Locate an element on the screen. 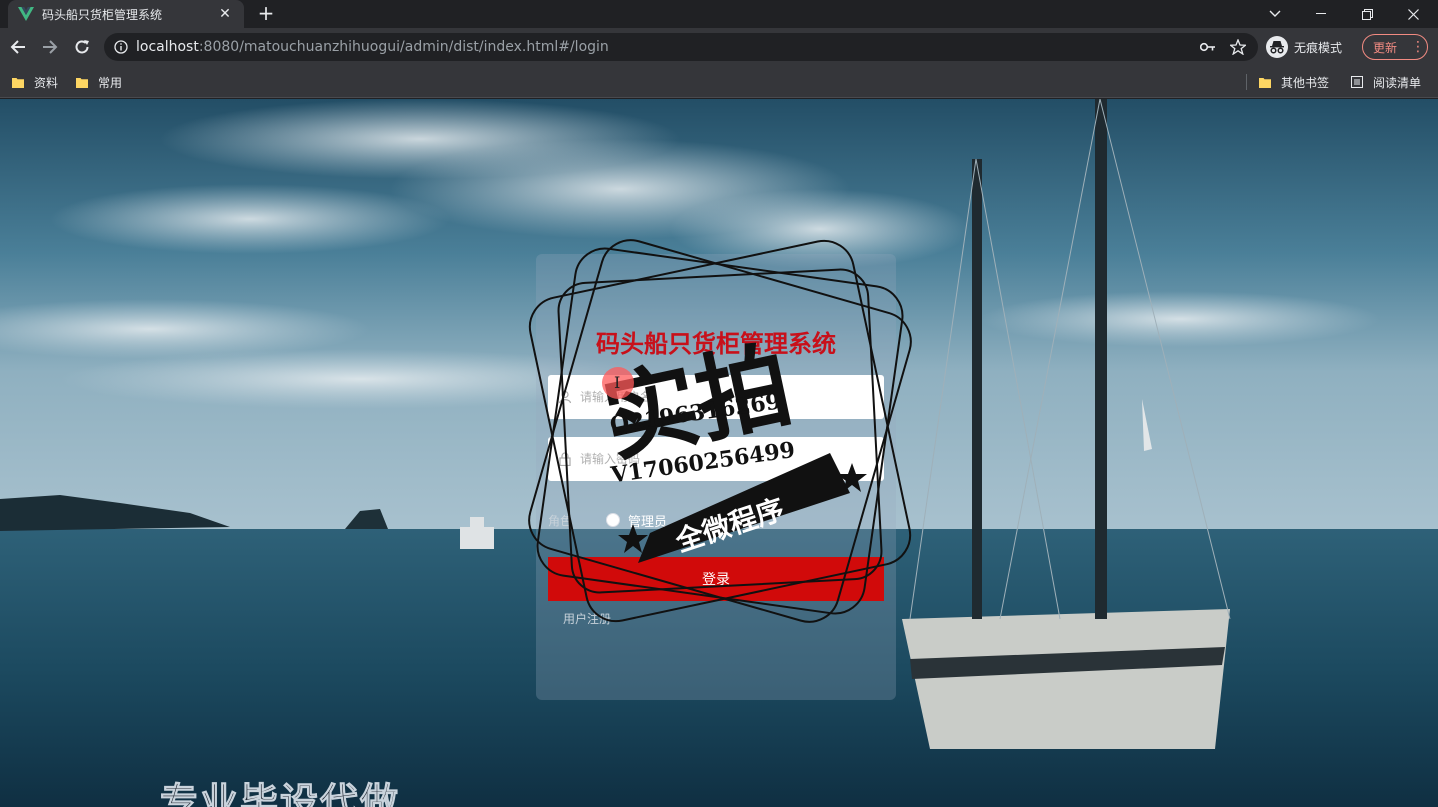  incognito-indicator: 无痕模式 is located at coordinates (1304, 47).